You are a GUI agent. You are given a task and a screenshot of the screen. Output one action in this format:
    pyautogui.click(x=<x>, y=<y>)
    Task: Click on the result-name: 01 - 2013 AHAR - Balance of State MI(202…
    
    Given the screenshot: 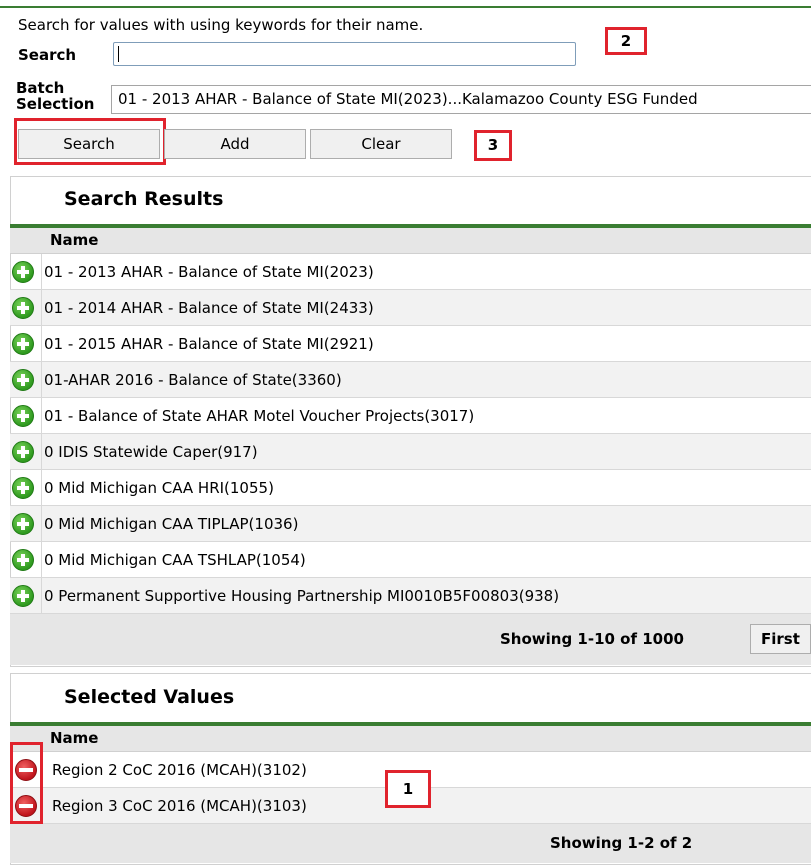 What is the action you would take?
    pyautogui.click(x=209, y=272)
    